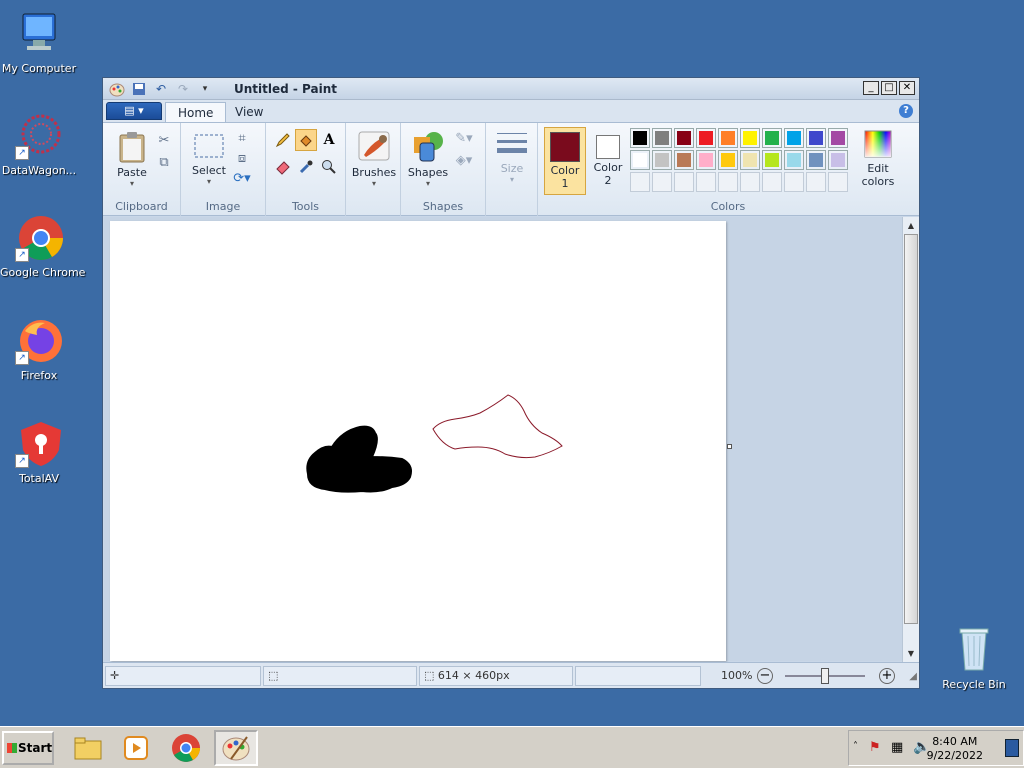  What do you see at coordinates (205, 89) in the screenshot?
I see `customize-toolbar-icon: ▾` at bounding box center [205, 89].